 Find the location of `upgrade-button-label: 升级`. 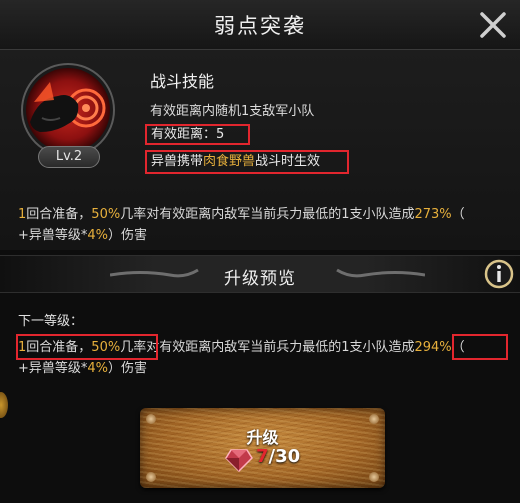

upgrade-button-label: 升级 is located at coordinates (262, 437).